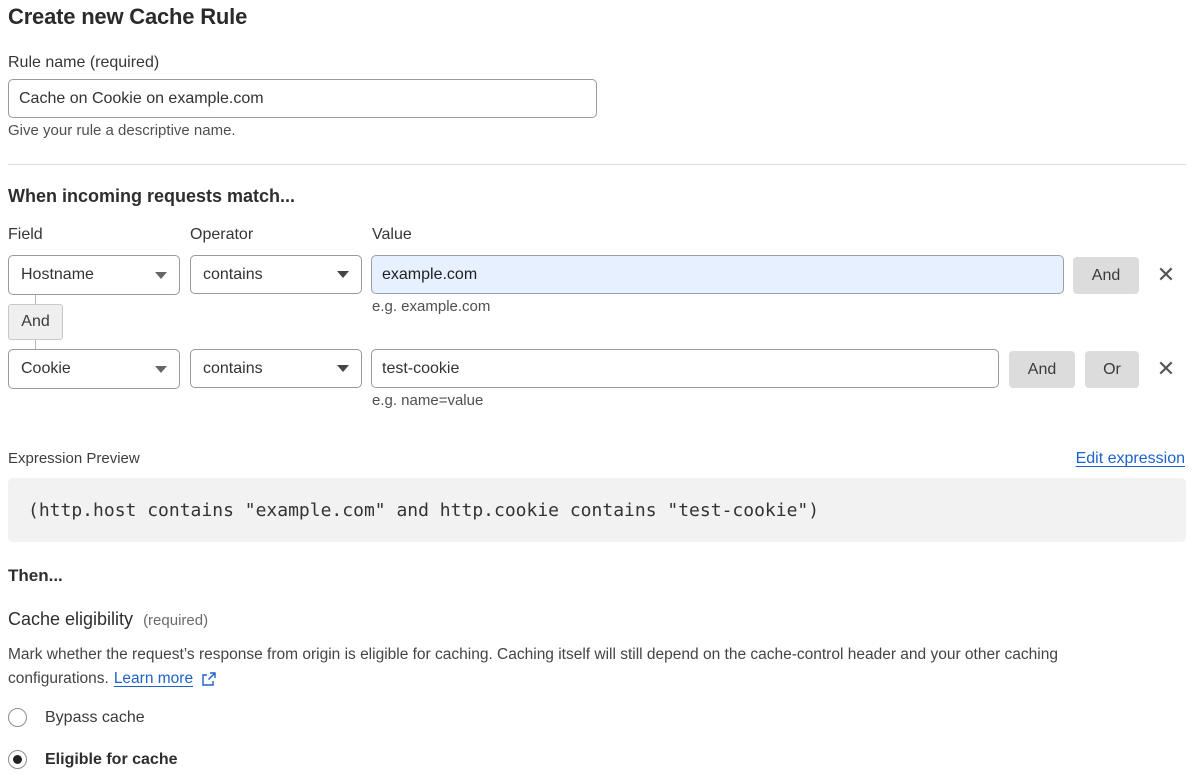 This screenshot has height=784, width=1200. I want to click on radio-option-eligible: Eligible for cache, so click(92, 759).